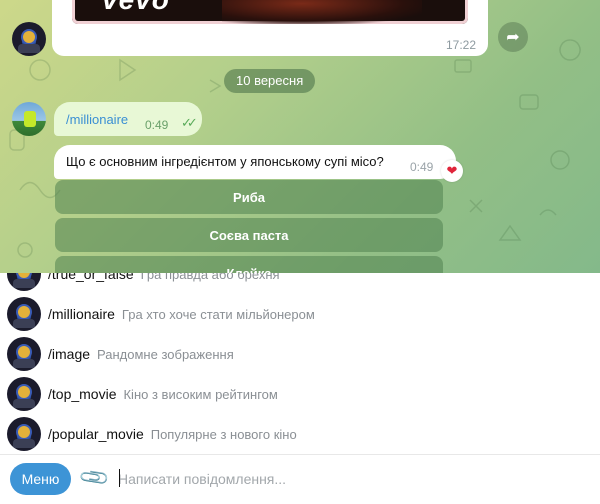  I want to click on command-description: Гра правда або брехня, so click(210, 277).